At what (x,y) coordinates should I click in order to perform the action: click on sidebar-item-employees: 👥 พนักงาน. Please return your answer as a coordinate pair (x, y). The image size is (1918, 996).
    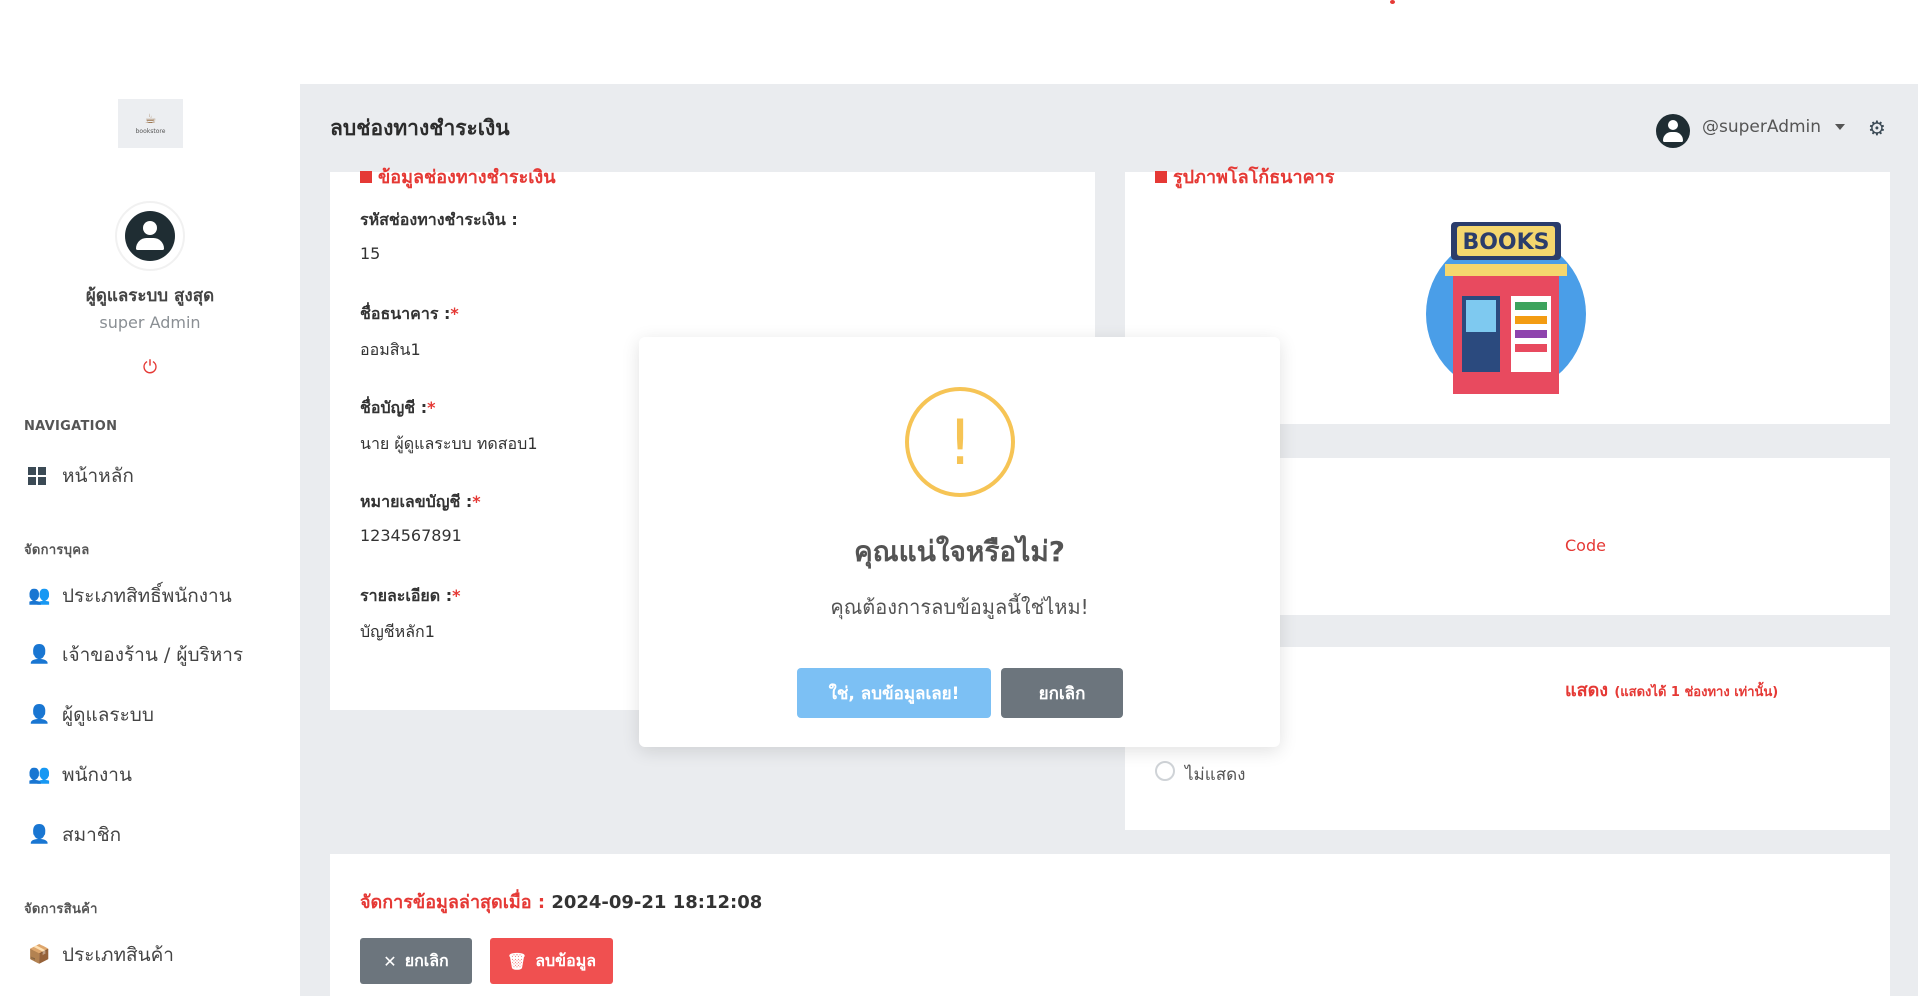
    Looking at the image, I should click on (80, 775).